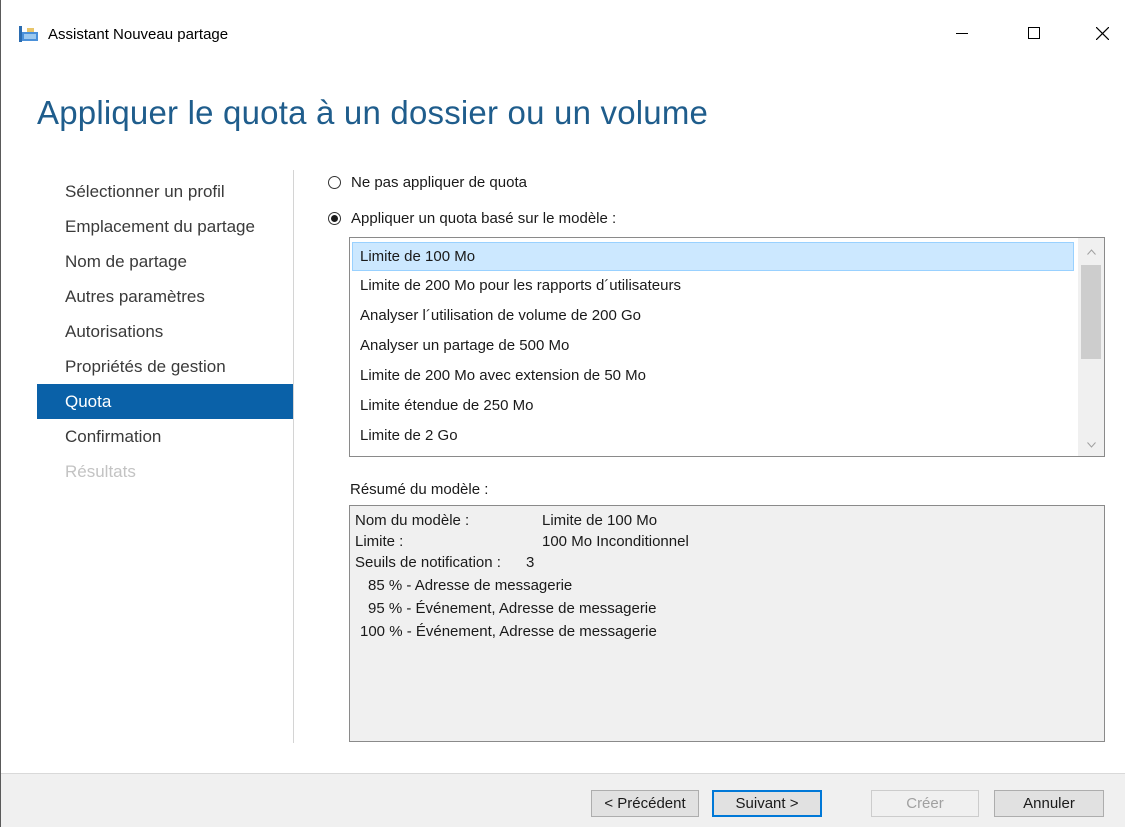 The image size is (1125, 827). What do you see at coordinates (165, 366) in the screenshot?
I see `nav-item-management-properties: Propriétés de gestion` at bounding box center [165, 366].